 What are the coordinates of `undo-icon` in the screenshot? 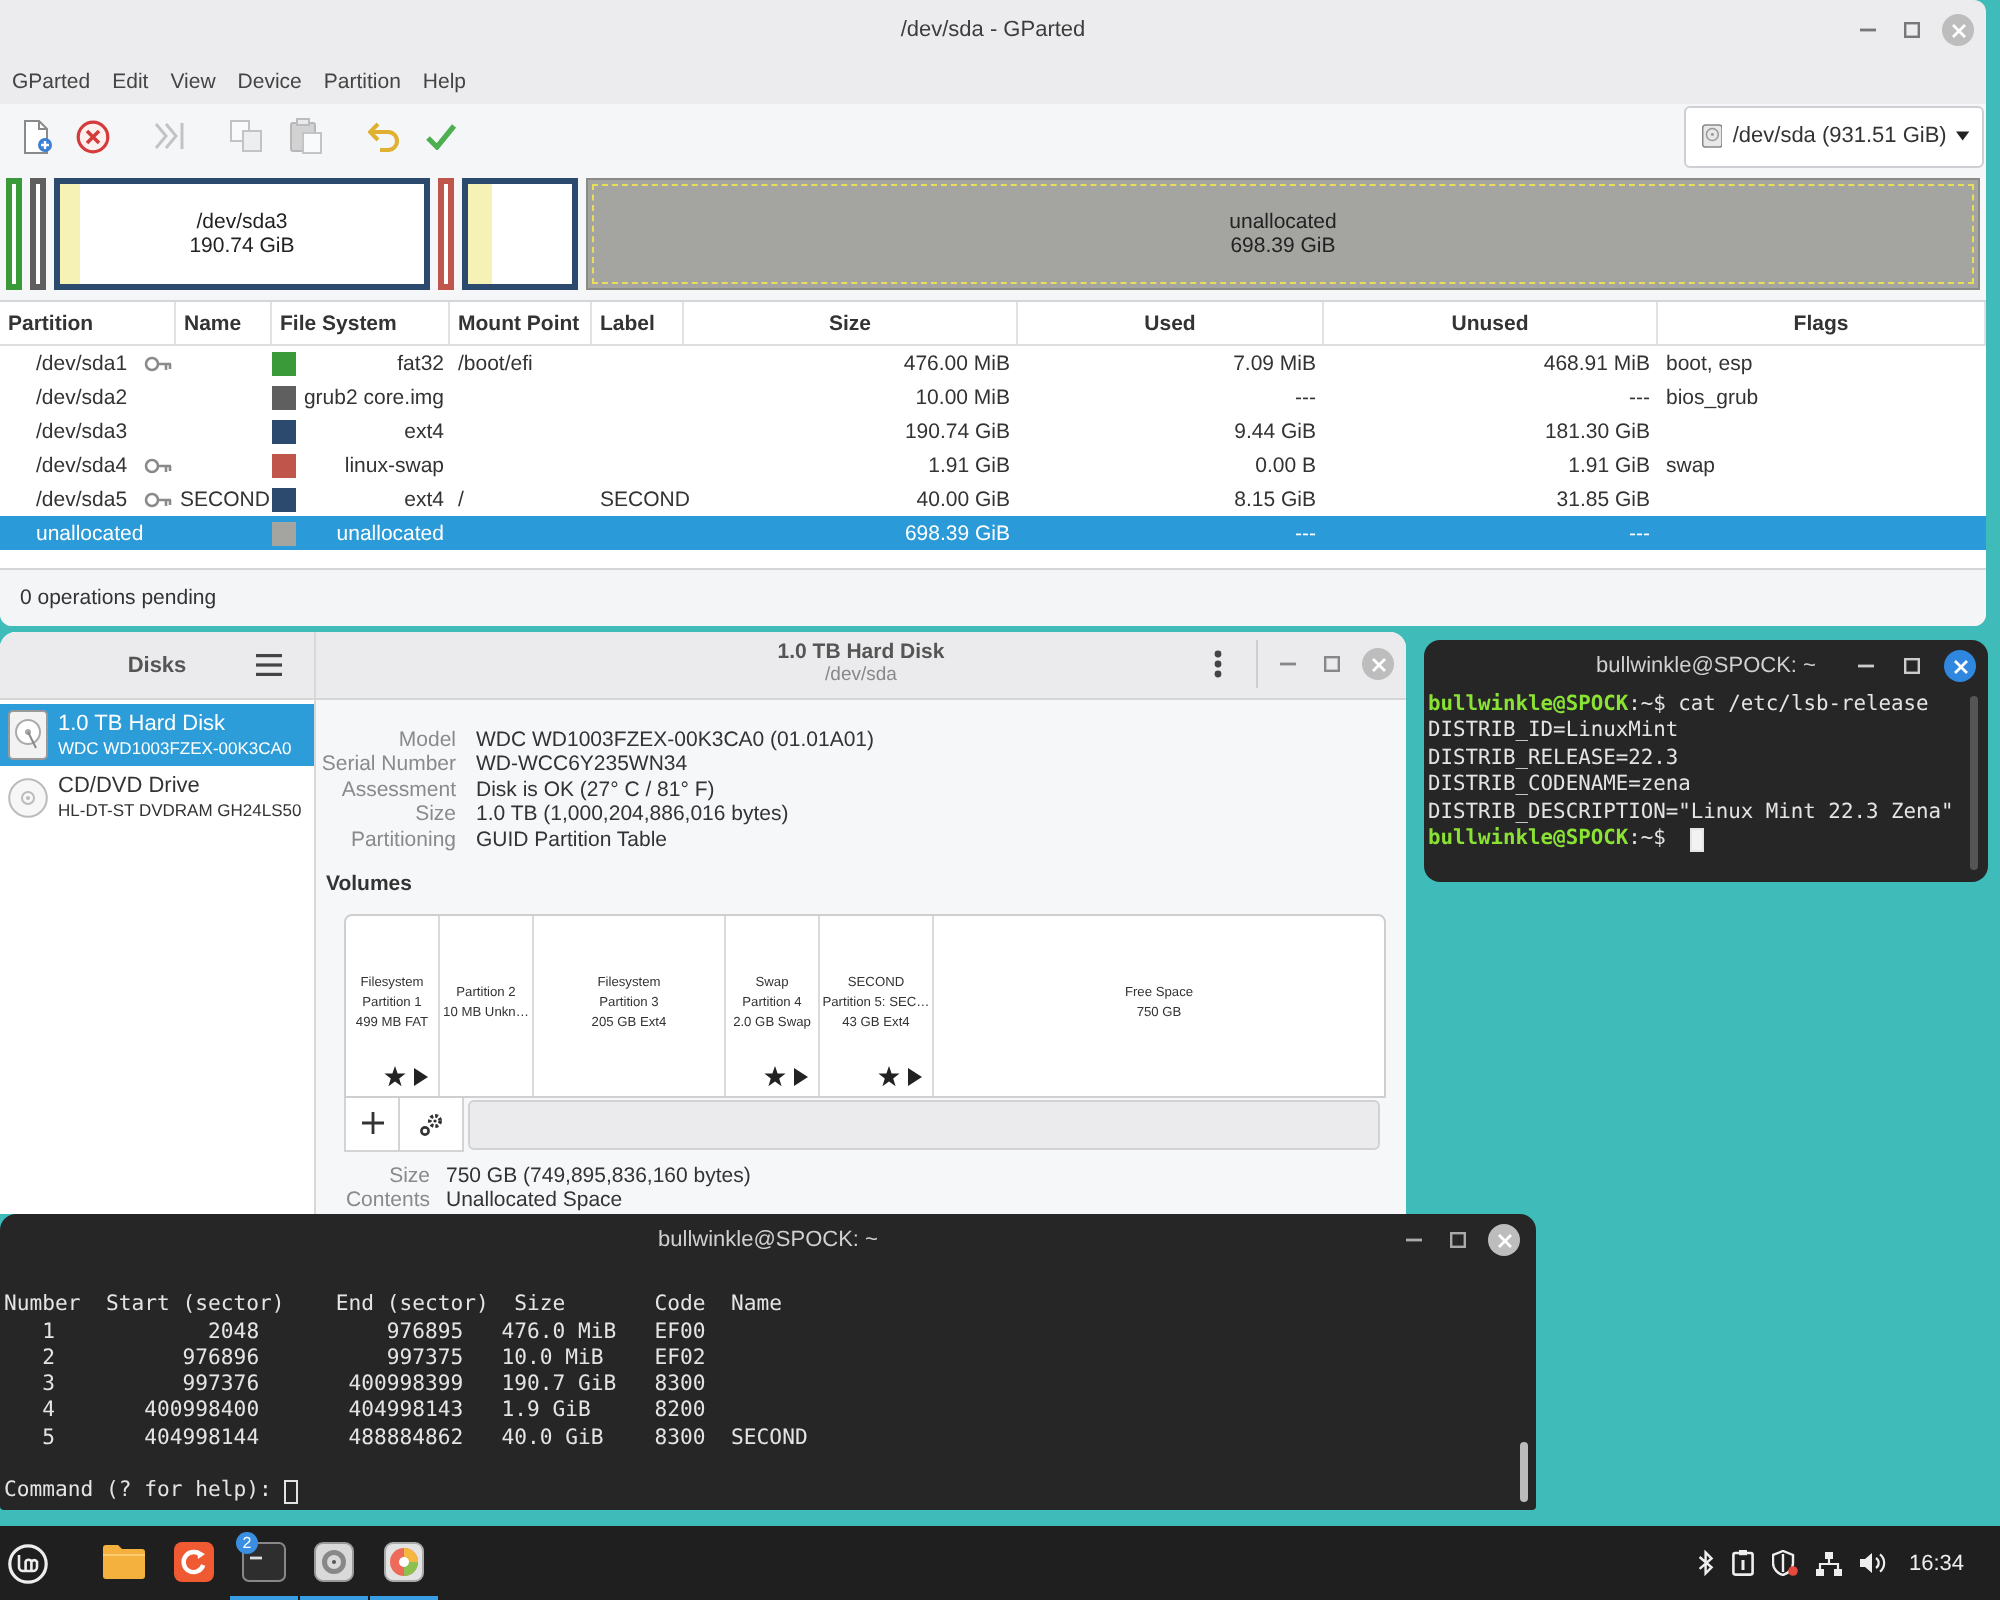 It's located at (384, 136).